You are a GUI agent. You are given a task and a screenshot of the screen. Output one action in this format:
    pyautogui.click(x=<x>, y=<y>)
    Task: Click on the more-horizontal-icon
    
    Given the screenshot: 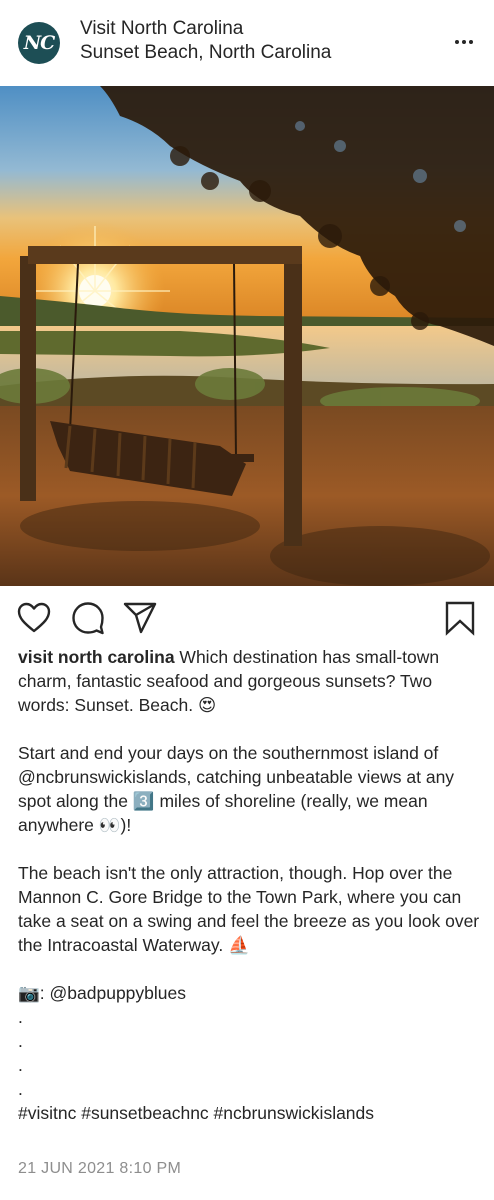 What is the action you would take?
    pyautogui.click(x=457, y=42)
    